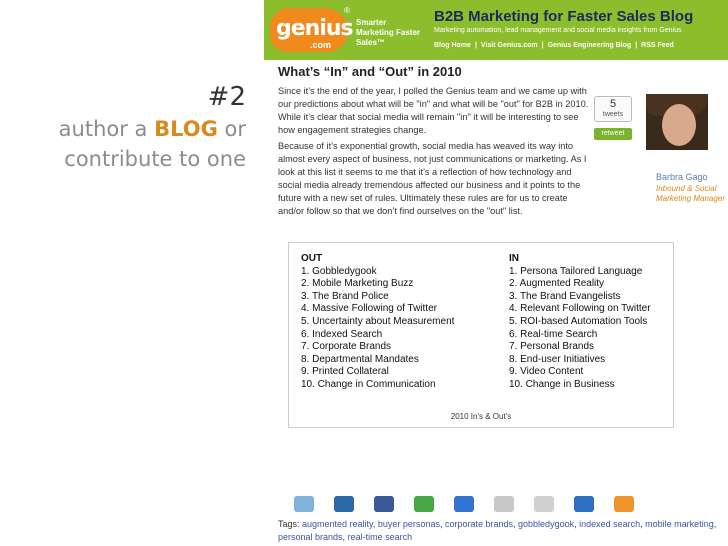 This screenshot has width=728, height=546. Describe the element at coordinates (679, 125) in the screenshot. I see `author-face` at that location.